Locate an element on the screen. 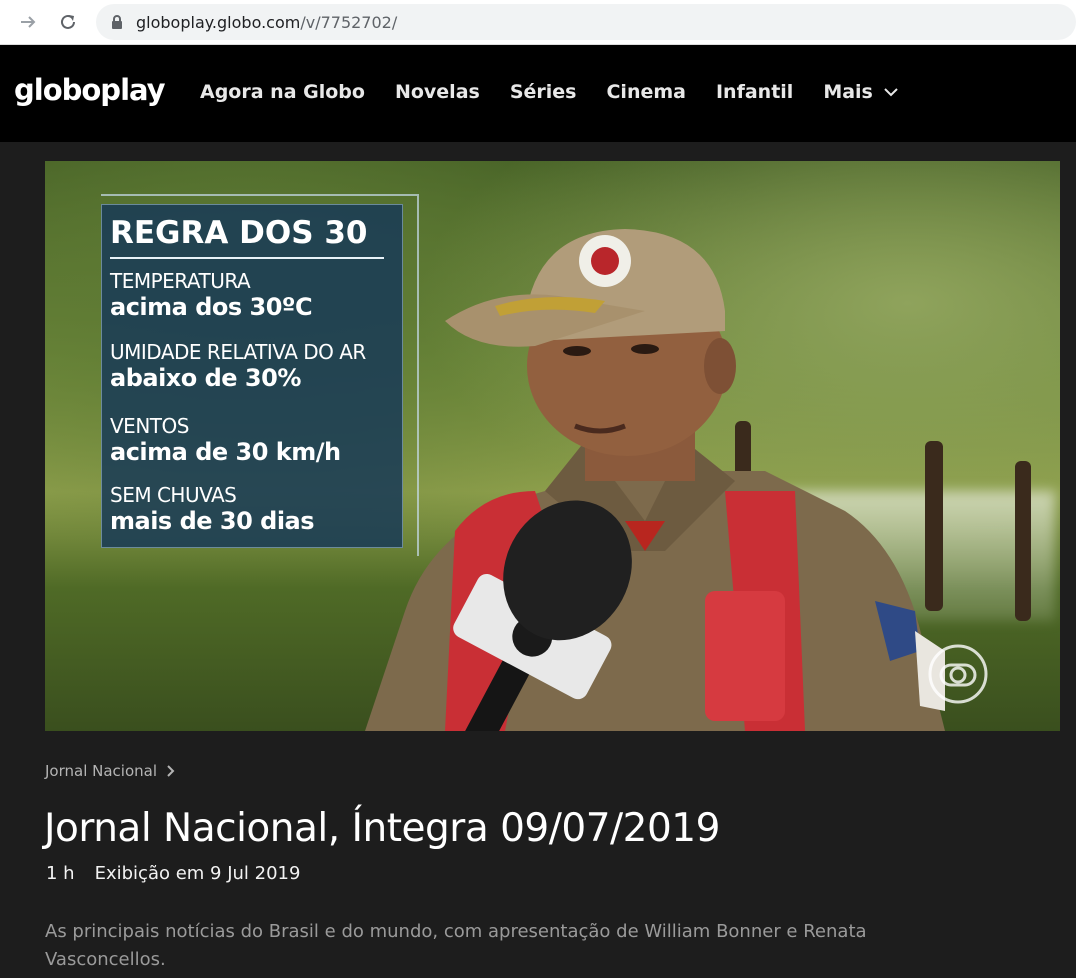  forward-arrow-icon is located at coordinates (28, 22).